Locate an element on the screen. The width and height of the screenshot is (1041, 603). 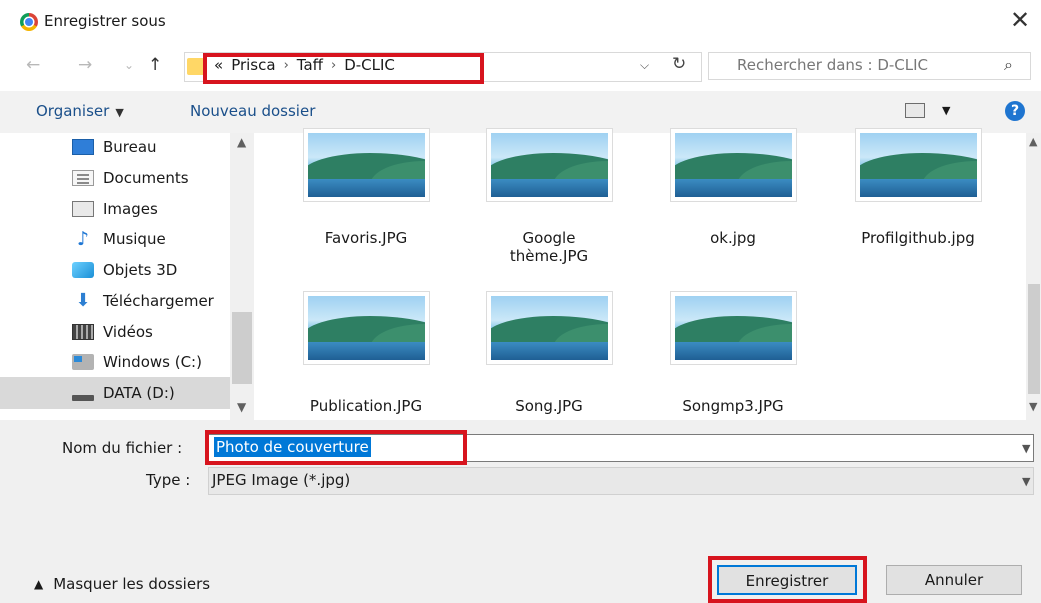
hide-folders-toggle: ▲ Masquer les dossiers is located at coordinates (122, 584).